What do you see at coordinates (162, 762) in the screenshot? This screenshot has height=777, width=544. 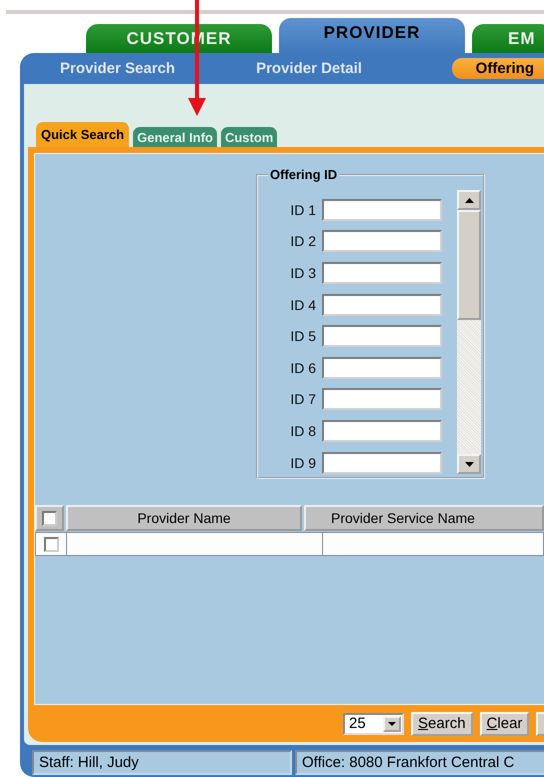 I see `status-field: Staff: Hill, Judy` at bounding box center [162, 762].